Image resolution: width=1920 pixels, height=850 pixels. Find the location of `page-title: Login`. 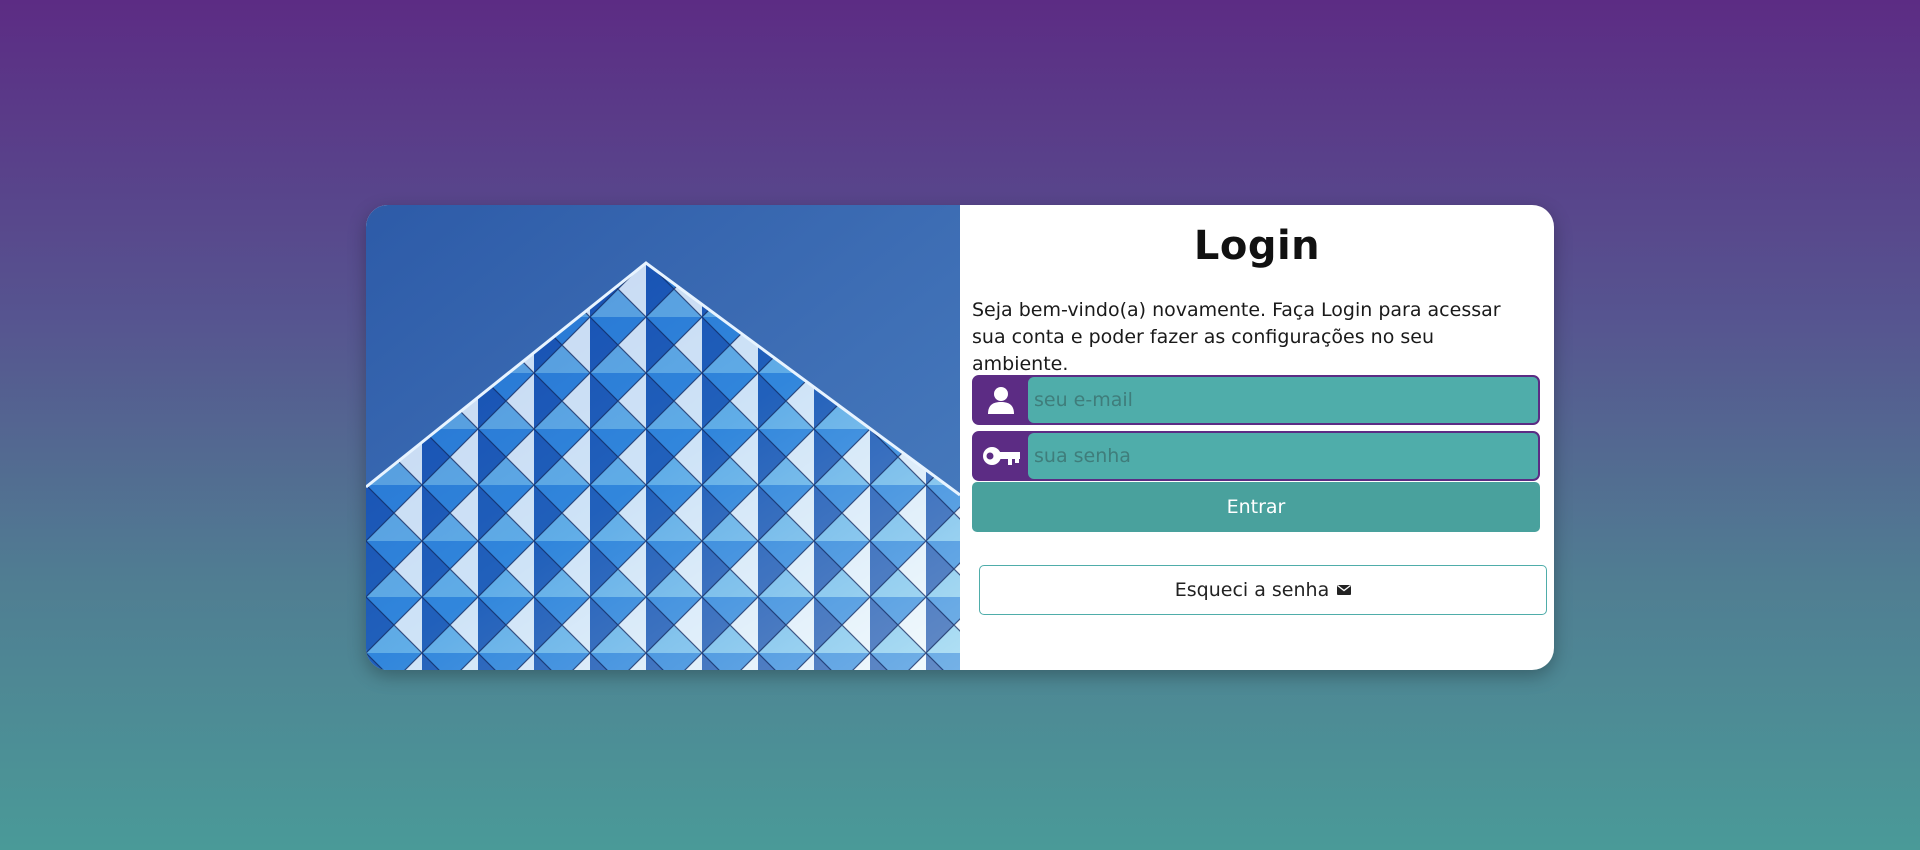

page-title: Login is located at coordinates (1257, 246).